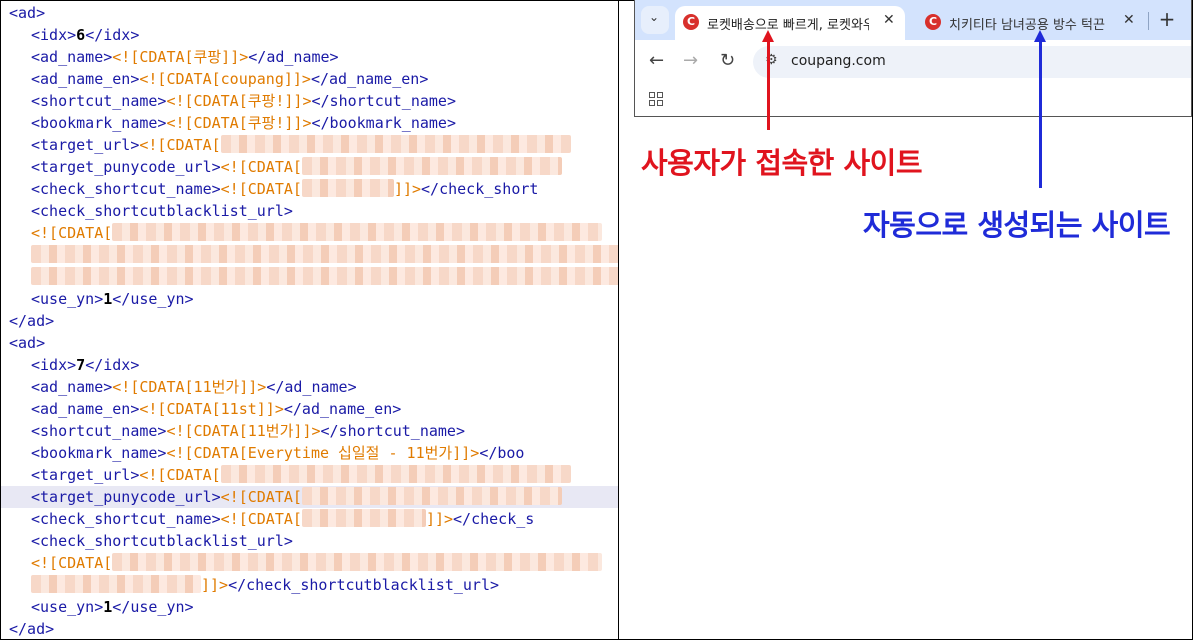 This screenshot has width=1193, height=640. Describe the element at coordinates (27, 343) in the screenshot. I see `xml-tag: <ad>` at that location.